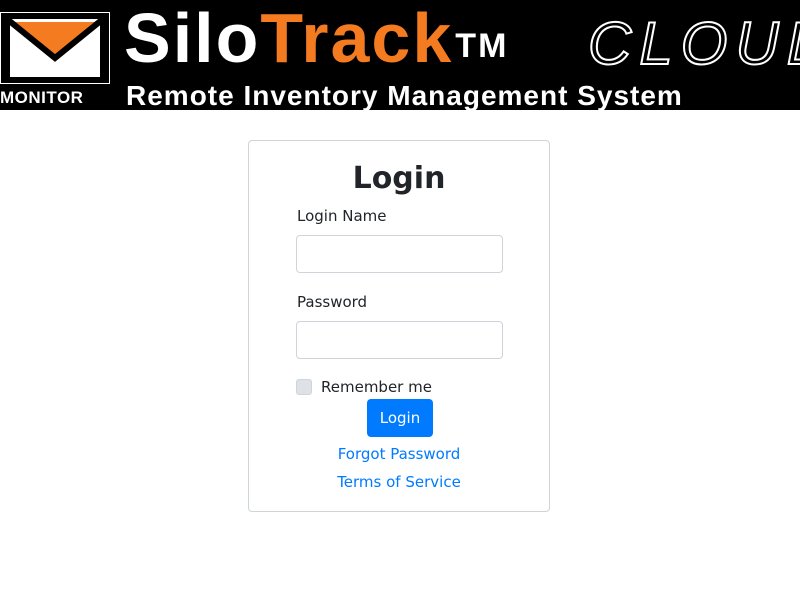 The width and height of the screenshot is (800, 600). I want to click on password-label: Password, so click(332, 302).